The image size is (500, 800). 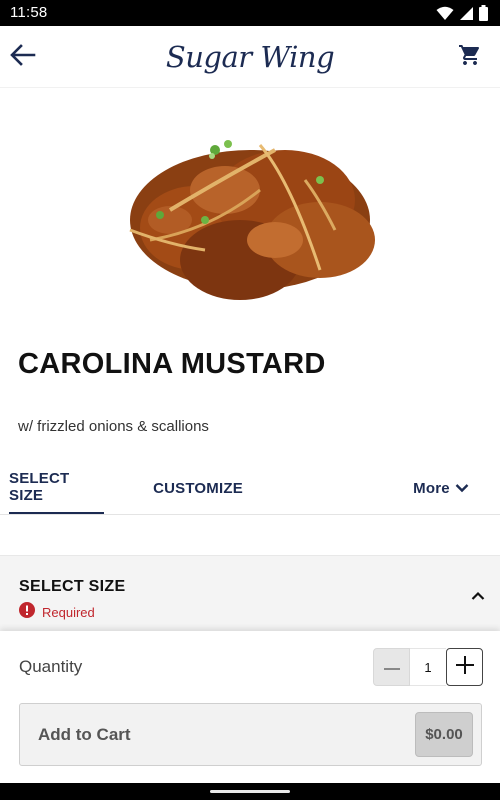 I want to click on add-to-cart-button: Add to Cart $0.00, so click(x=250, y=734).